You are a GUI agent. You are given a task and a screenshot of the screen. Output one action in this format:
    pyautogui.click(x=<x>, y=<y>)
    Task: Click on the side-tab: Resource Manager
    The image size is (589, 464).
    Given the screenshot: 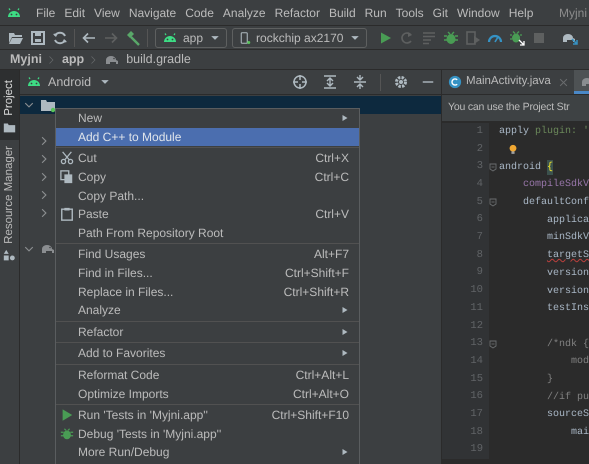 What is the action you would take?
    pyautogui.click(x=9, y=204)
    